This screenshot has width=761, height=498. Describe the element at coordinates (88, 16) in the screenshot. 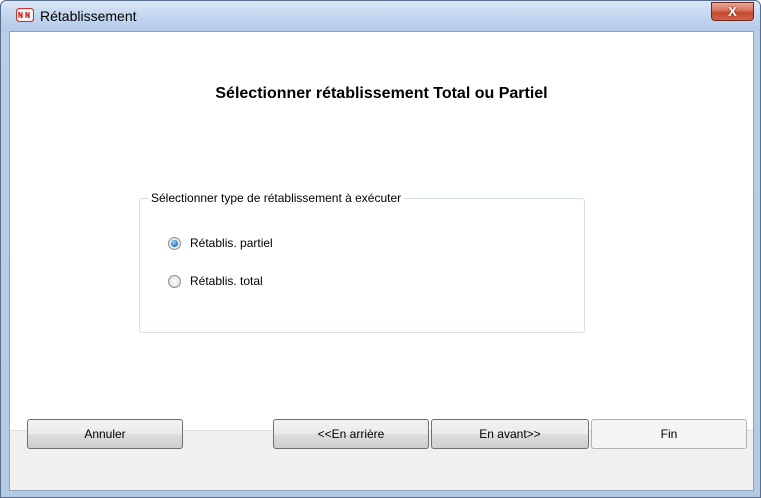

I see `window-title: Rétablissement` at that location.